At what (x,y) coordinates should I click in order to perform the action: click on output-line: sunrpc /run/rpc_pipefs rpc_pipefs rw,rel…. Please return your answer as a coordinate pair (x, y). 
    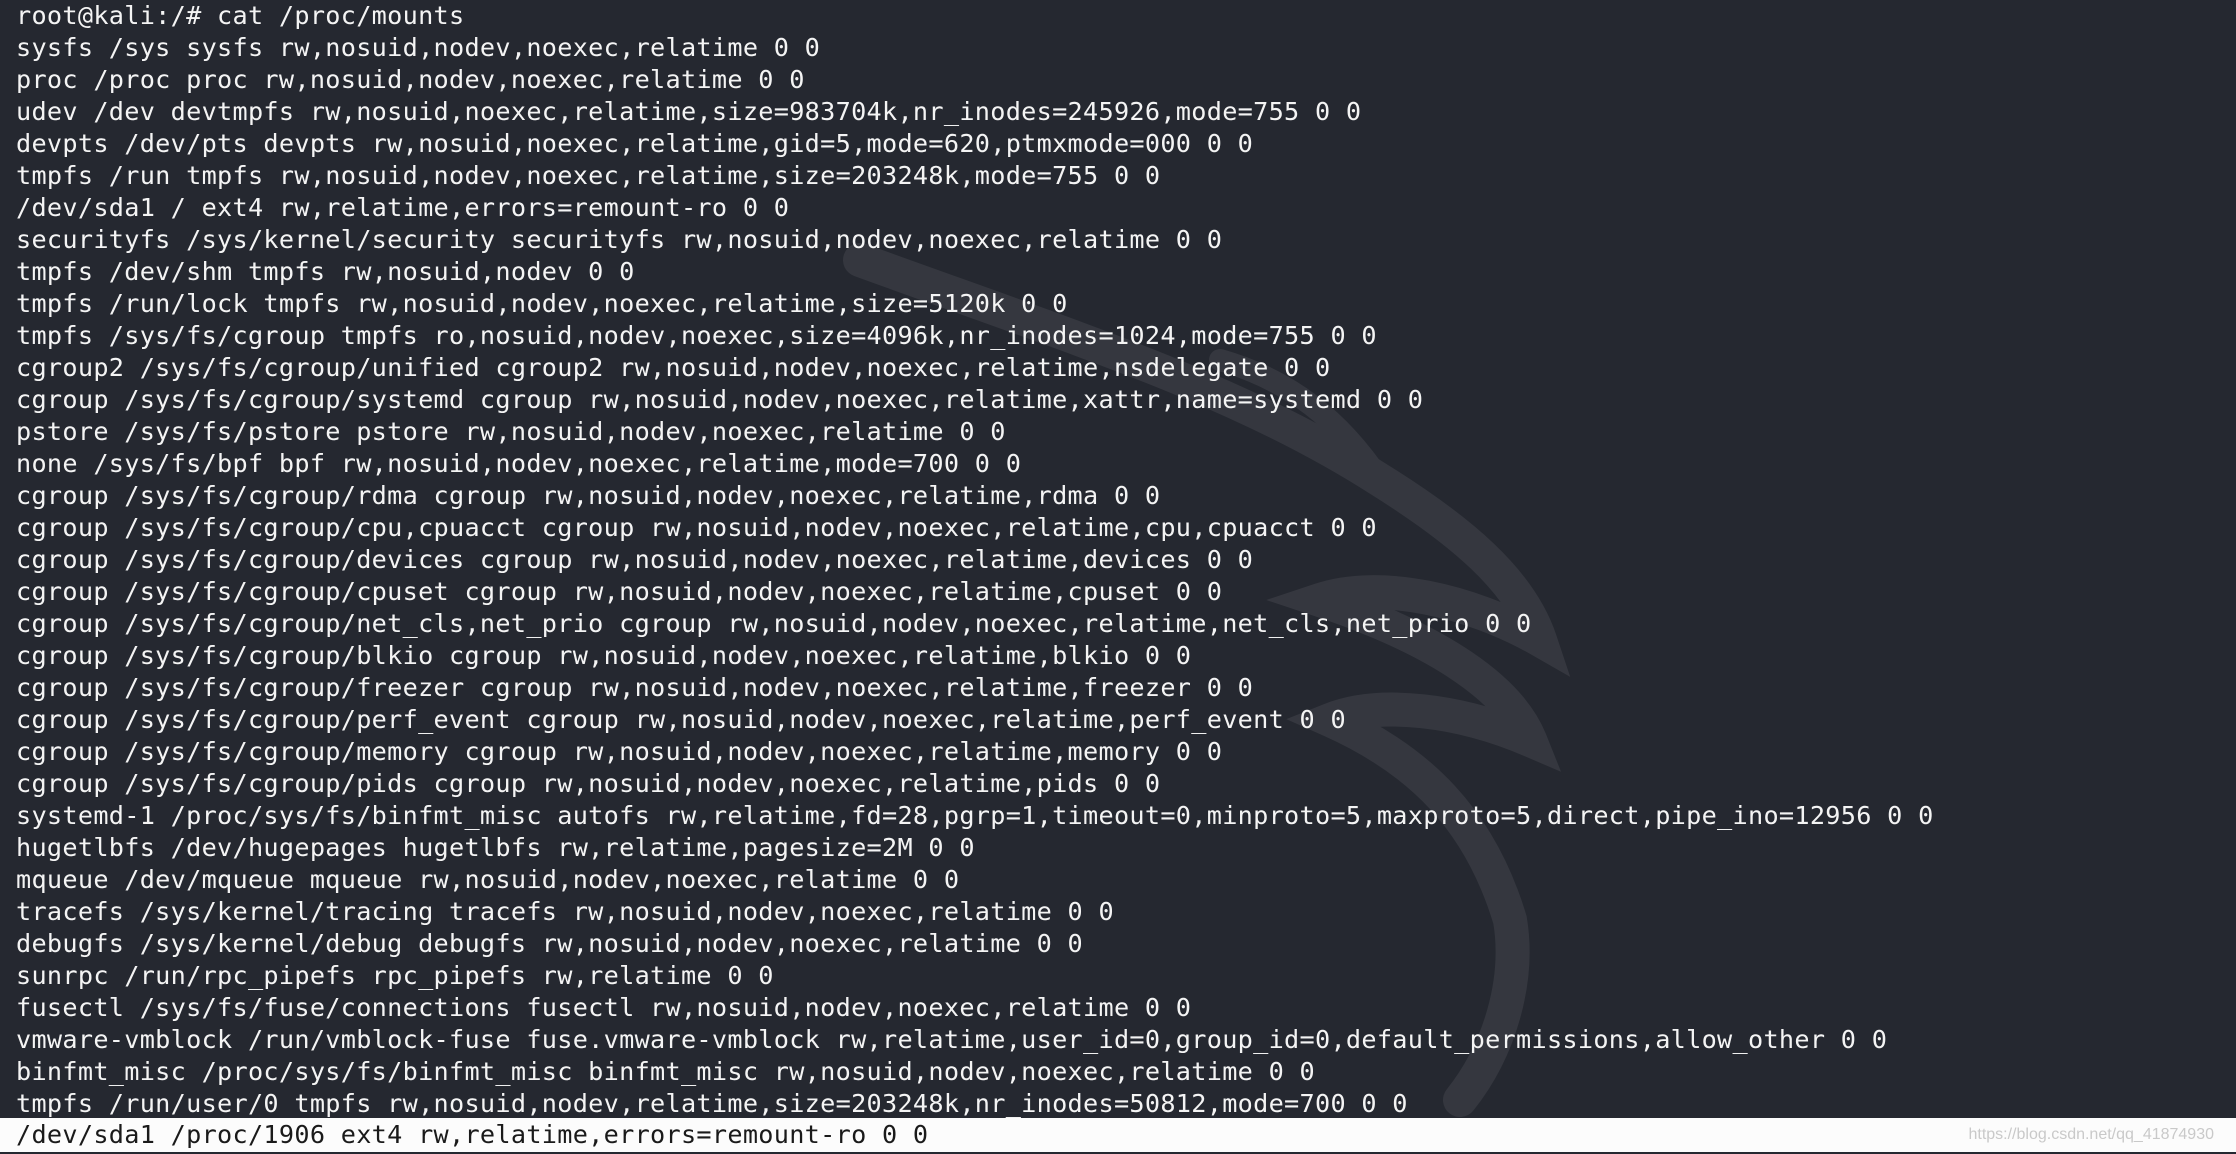
    Looking at the image, I should click on (395, 975).